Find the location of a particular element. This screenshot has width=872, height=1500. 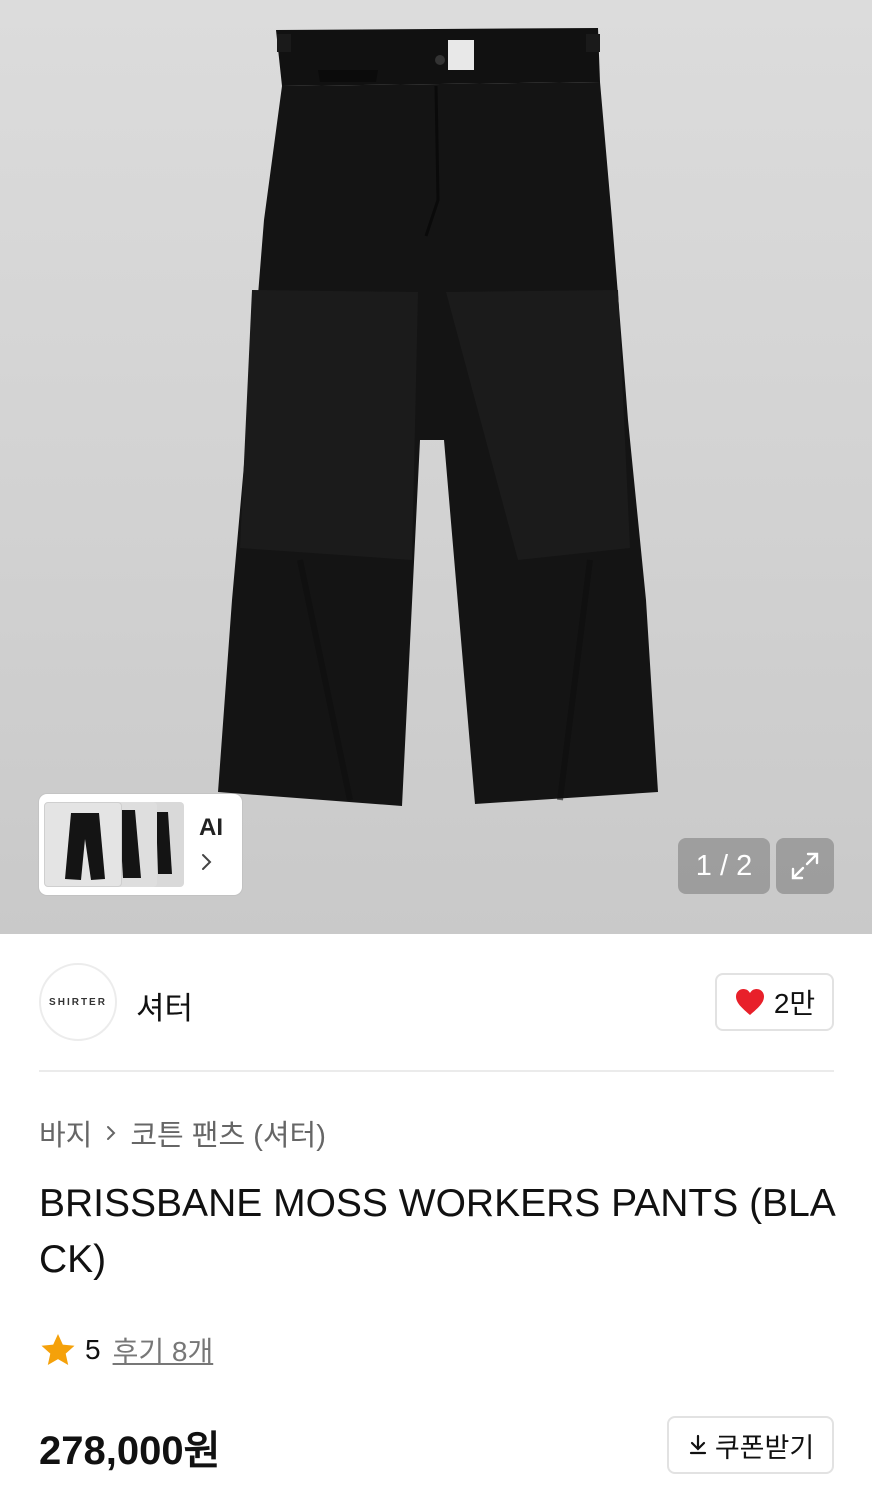

price: 278,000원 is located at coordinates (130, 1451).